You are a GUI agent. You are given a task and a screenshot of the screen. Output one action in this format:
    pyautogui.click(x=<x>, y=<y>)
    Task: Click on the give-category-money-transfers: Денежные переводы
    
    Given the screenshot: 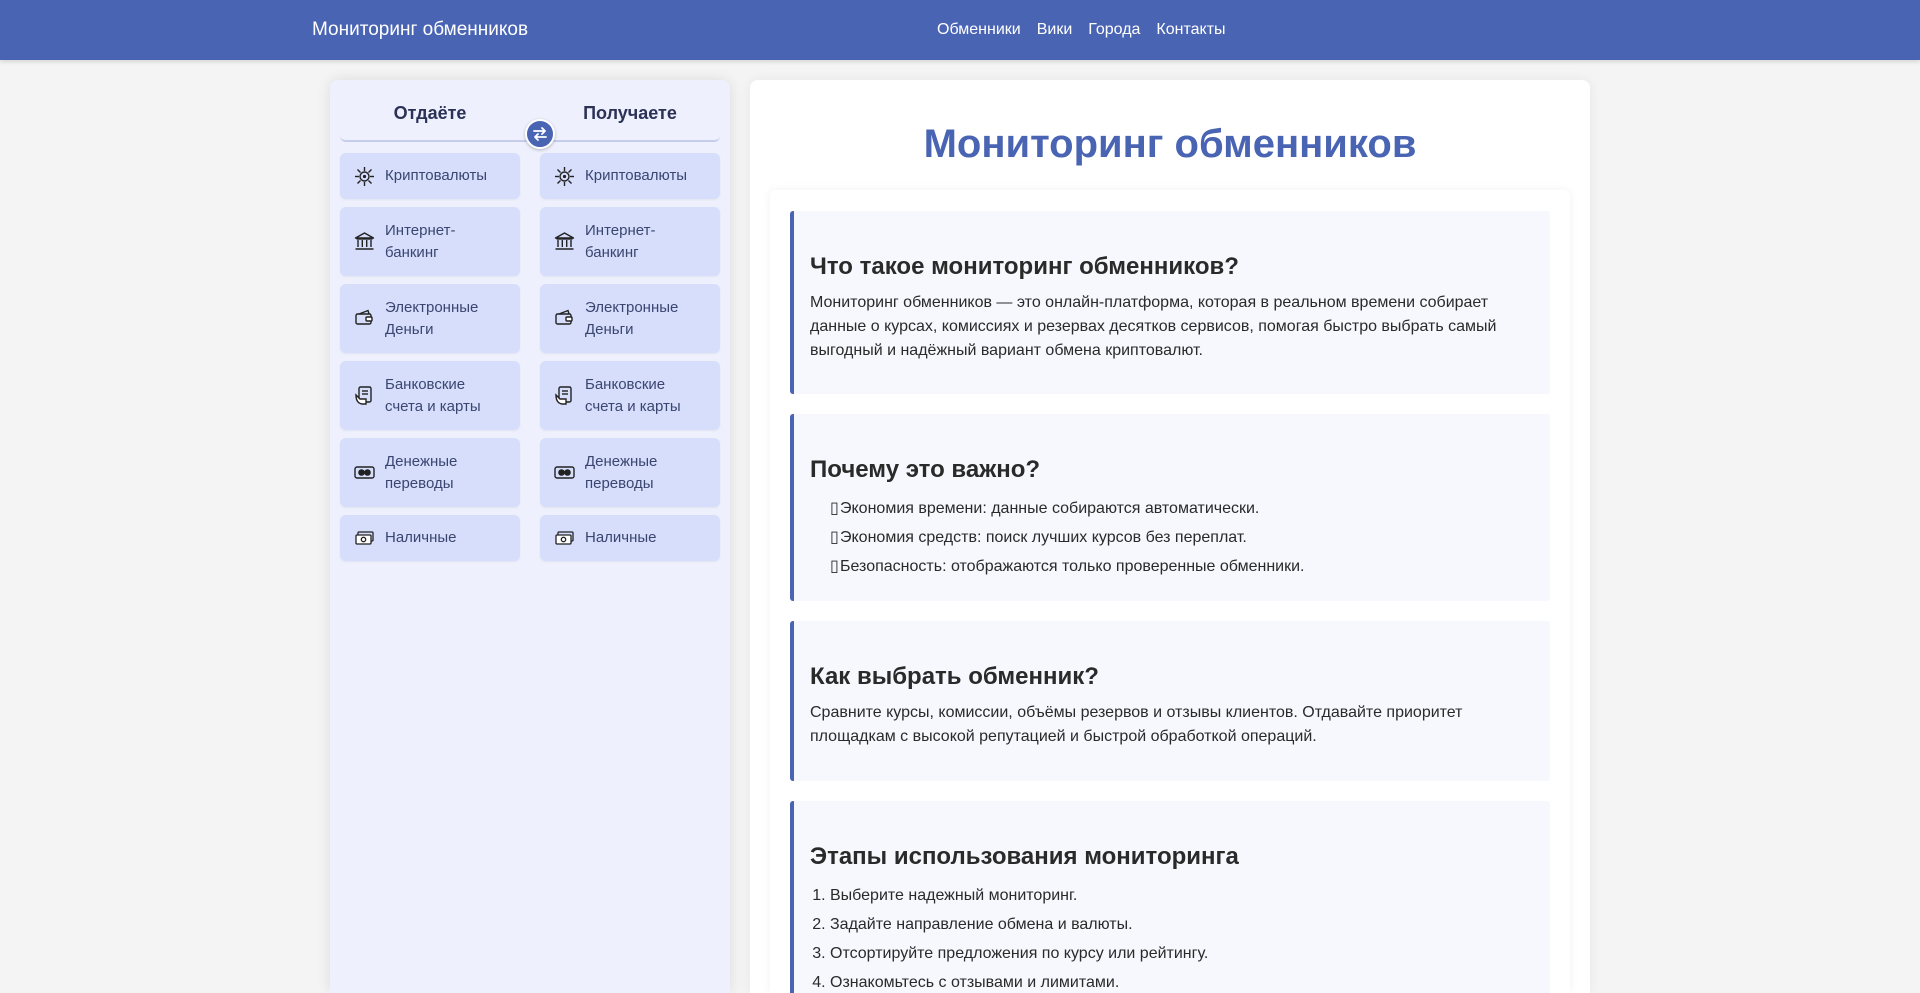 What is the action you would take?
    pyautogui.click(x=430, y=472)
    